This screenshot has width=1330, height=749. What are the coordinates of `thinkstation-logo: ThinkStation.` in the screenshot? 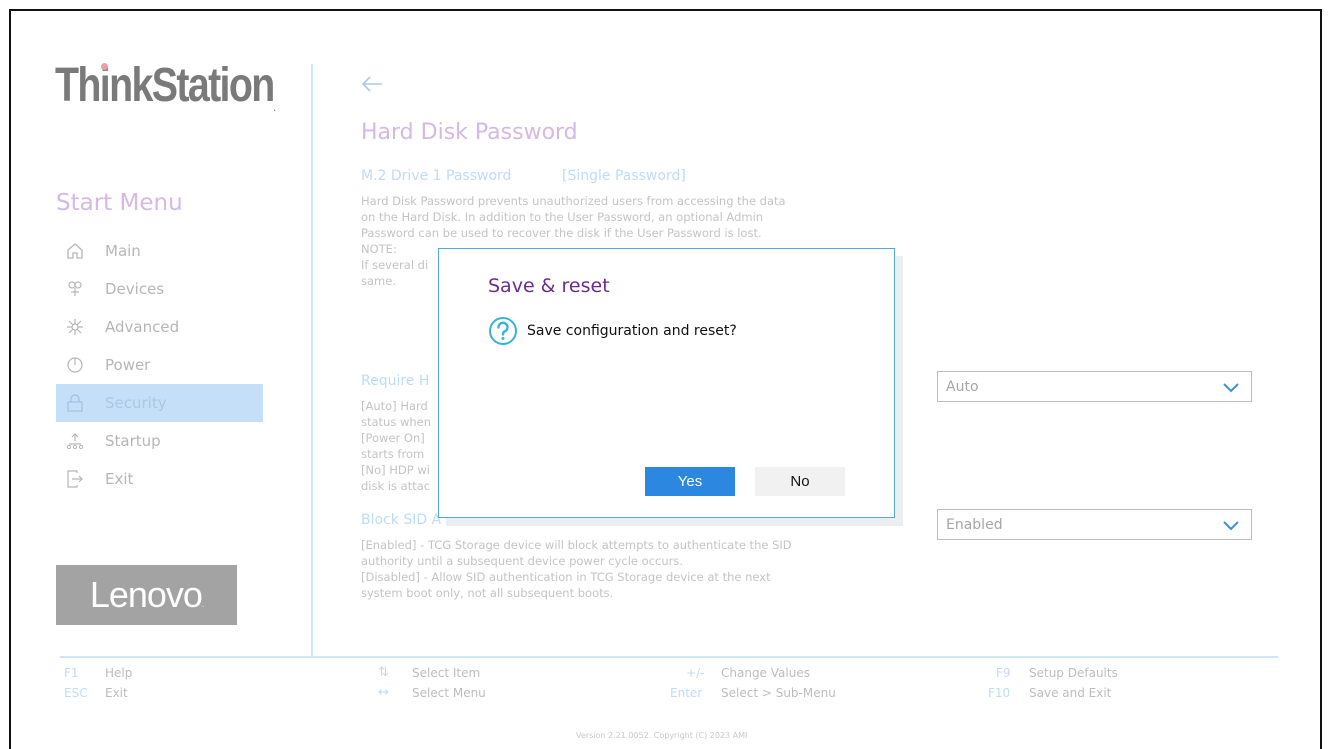 It's located at (165, 86).